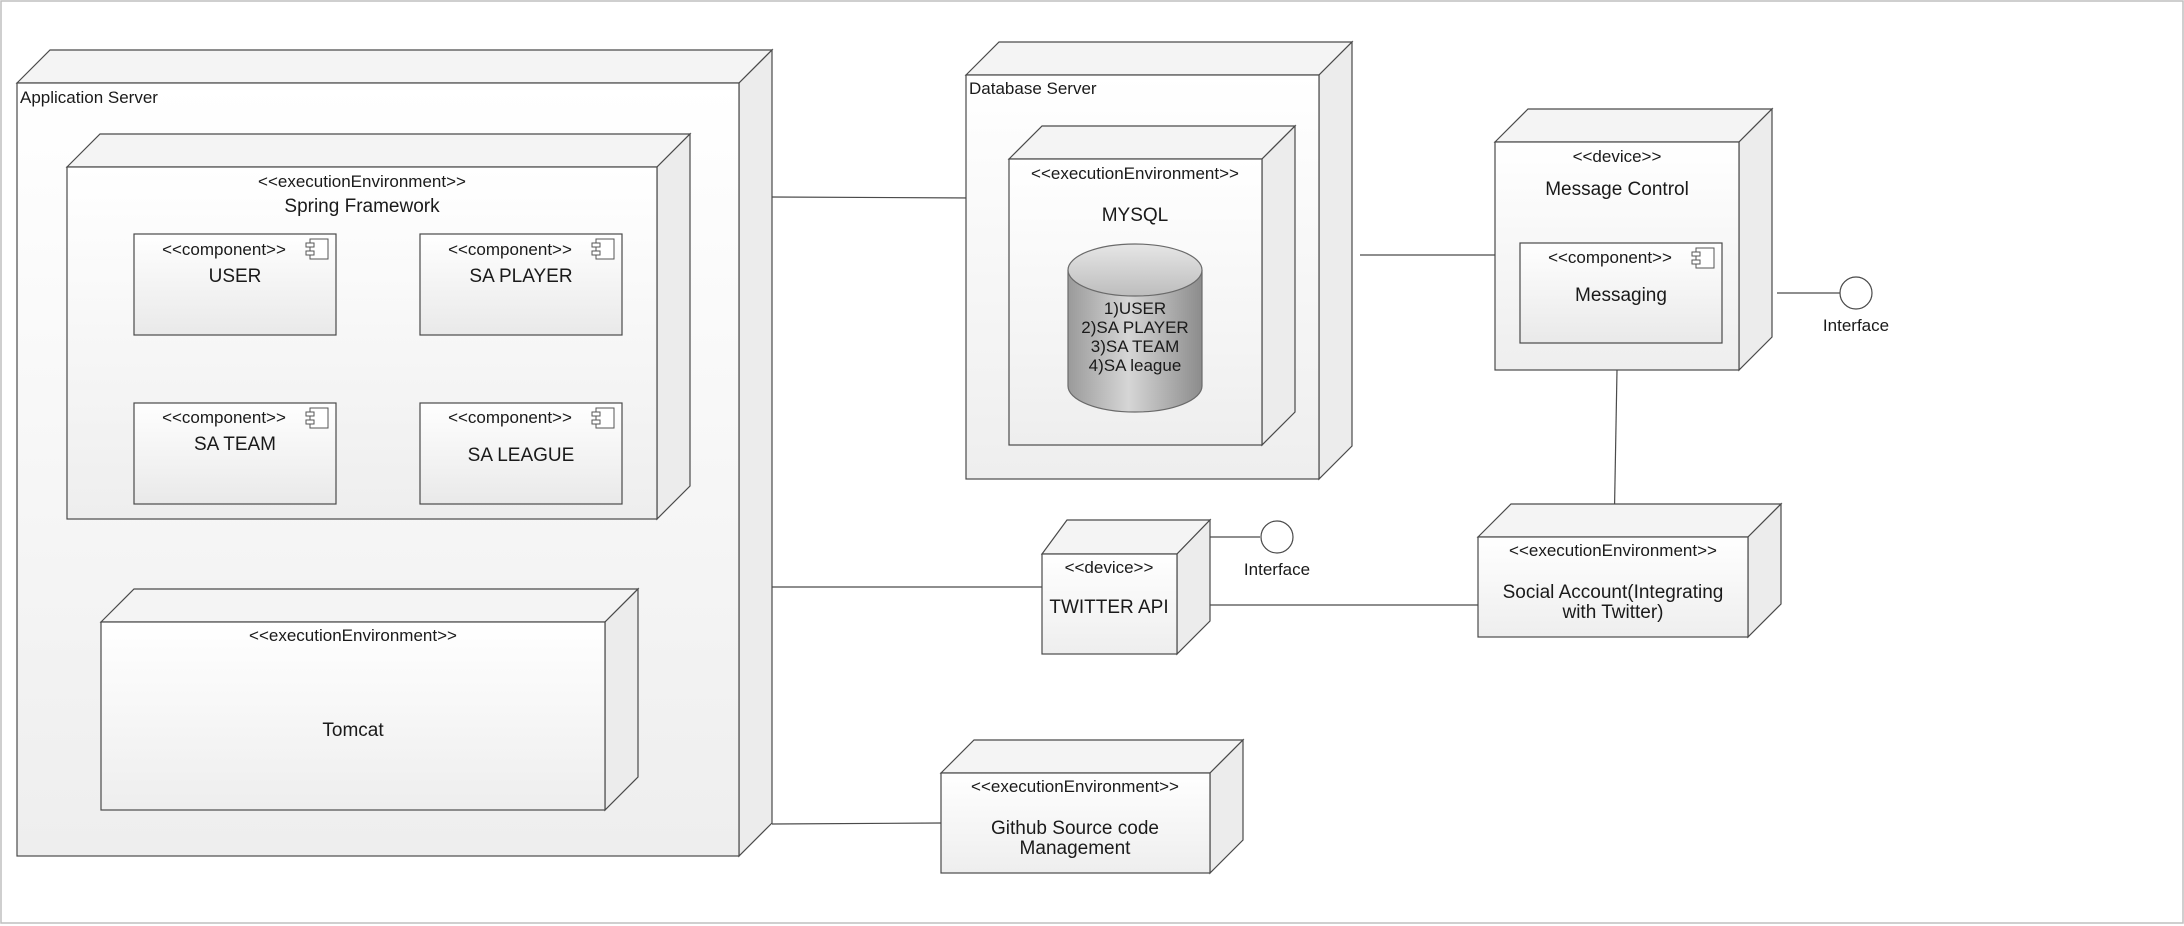 The height and width of the screenshot is (926, 2184). I want to click on mysql-table-1: 1)USER, so click(1135, 308).